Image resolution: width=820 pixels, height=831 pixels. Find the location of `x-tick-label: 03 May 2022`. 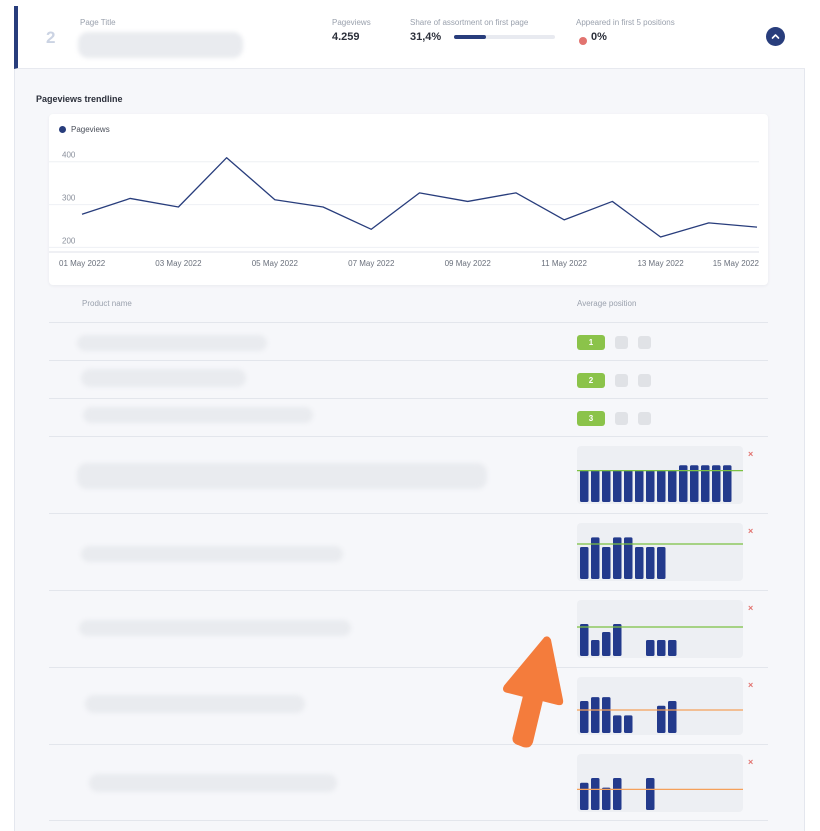

x-tick-label: 03 May 2022 is located at coordinates (178, 263).